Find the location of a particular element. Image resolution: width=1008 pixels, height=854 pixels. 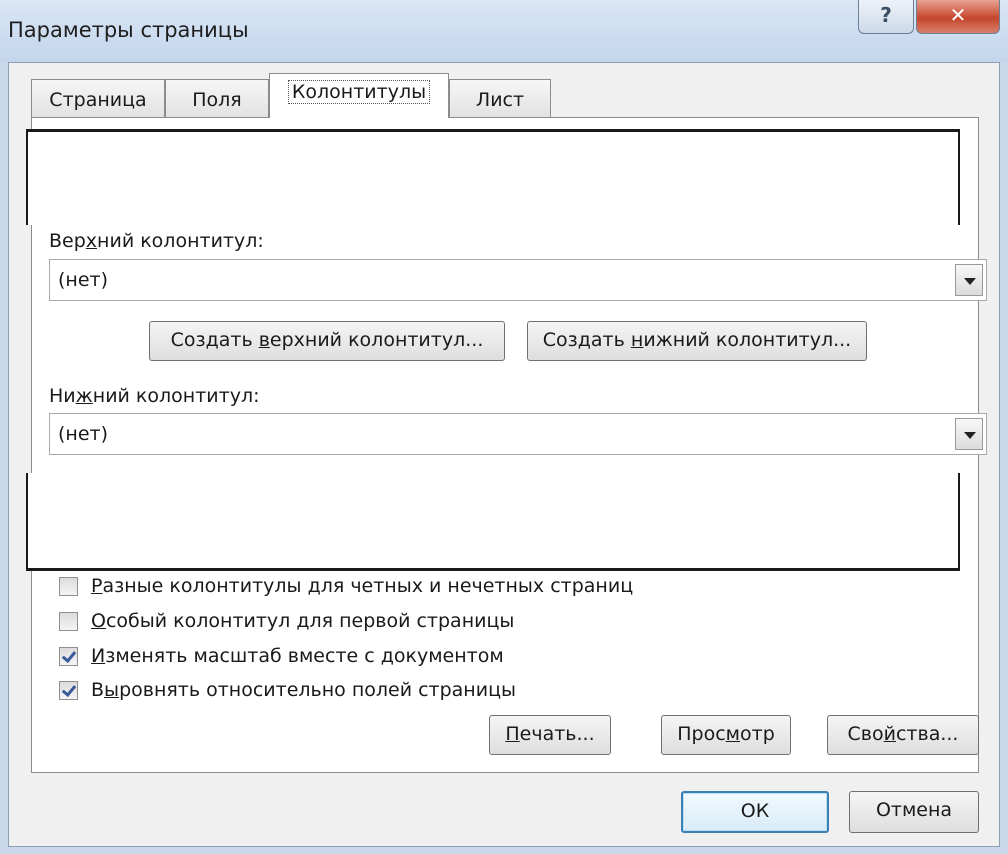

footer-select: (нет) is located at coordinates (518, 434).